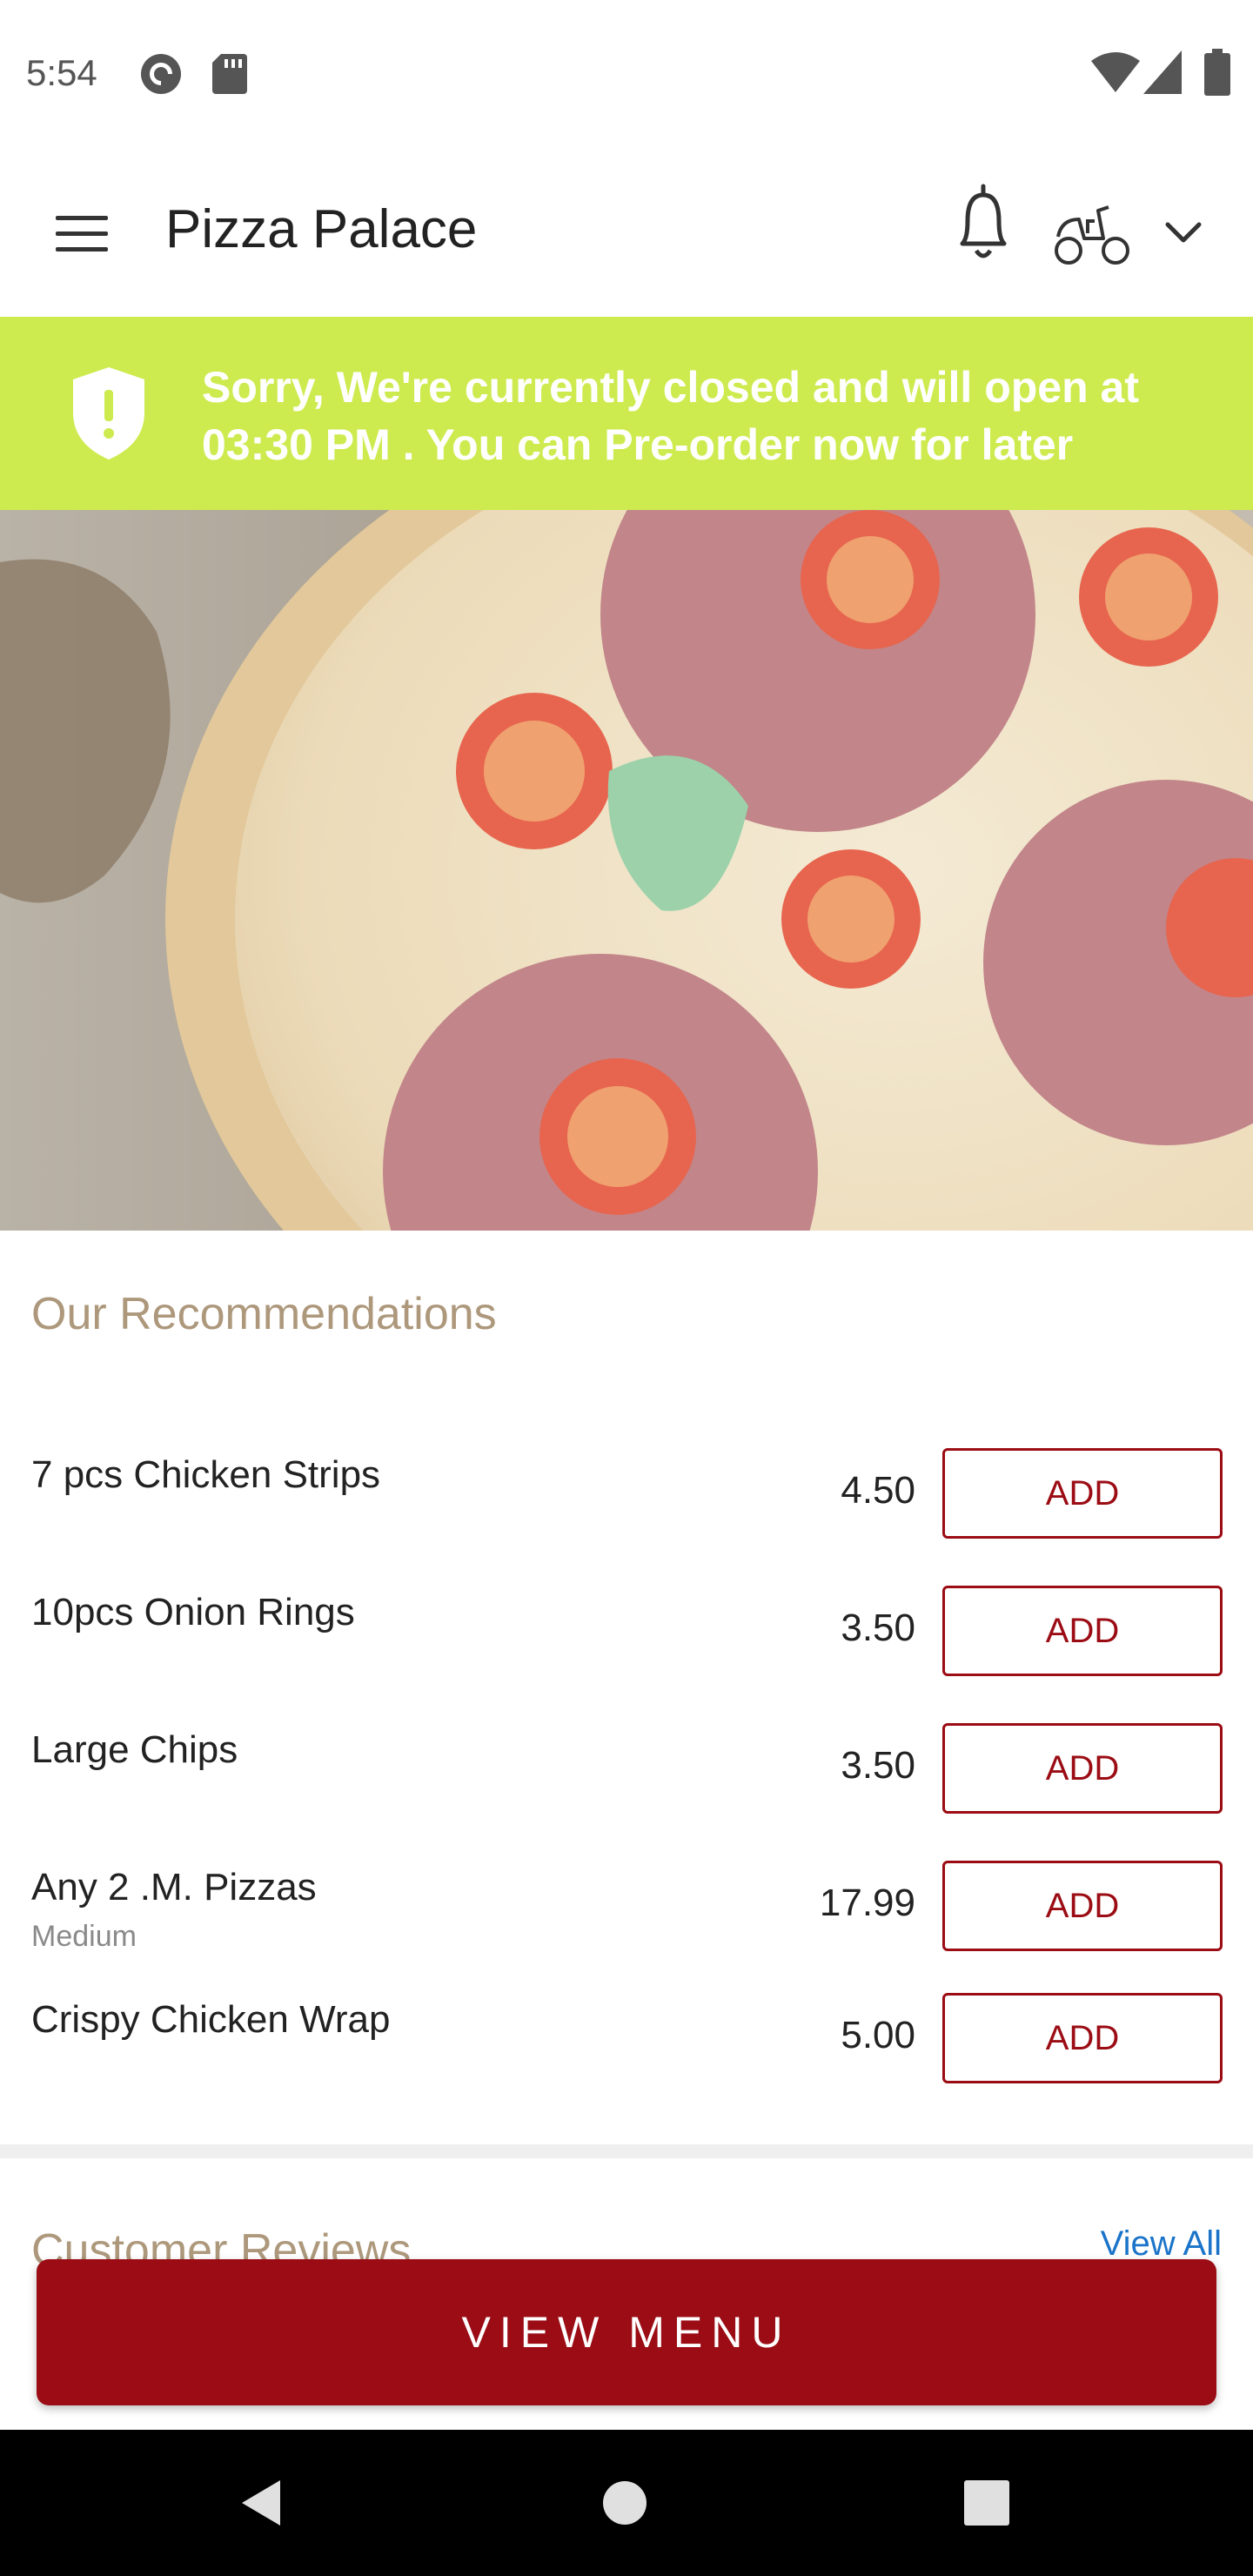 This screenshot has width=1253, height=2576. What do you see at coordinates (211, 2019) in the screenshot?
I see `item-name: Crispy Chicken Wrap` at bounding box center [211, 2019].